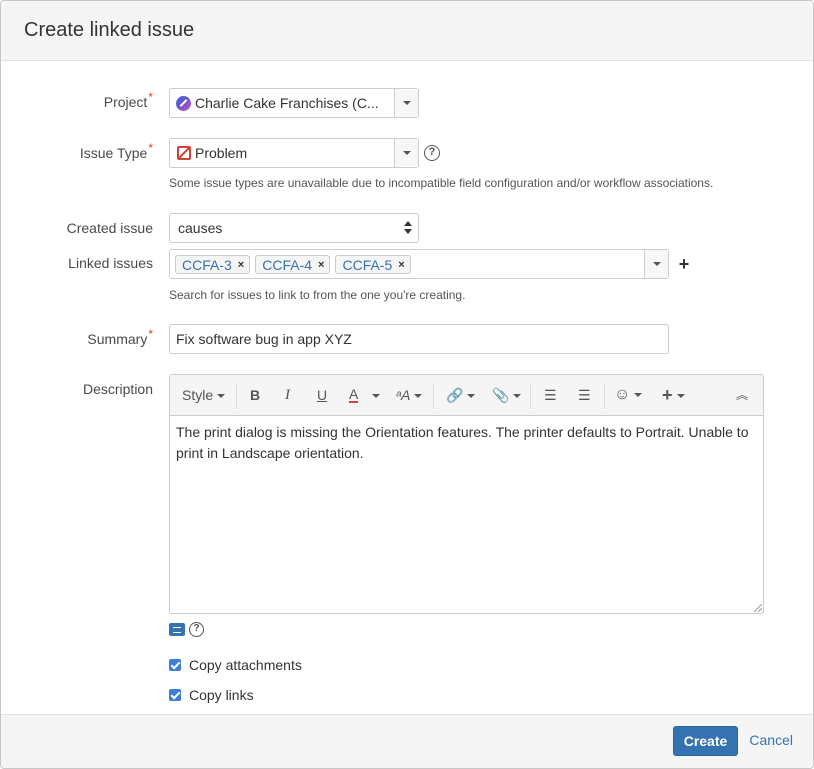  I want to click on text-color-dropdown, so click(374, 395).